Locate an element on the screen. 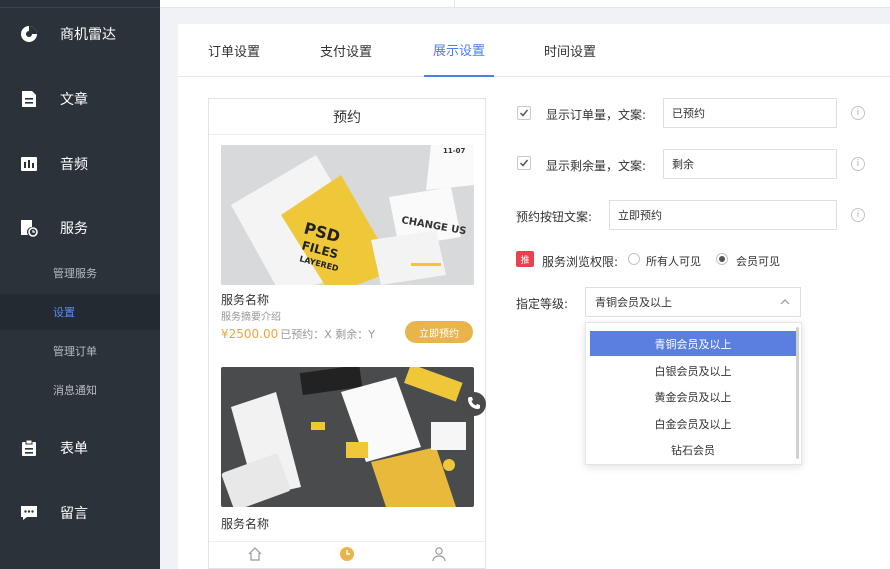  show-remaining-label: 显示剩余量，文案: is located at coordinates (596, 166).